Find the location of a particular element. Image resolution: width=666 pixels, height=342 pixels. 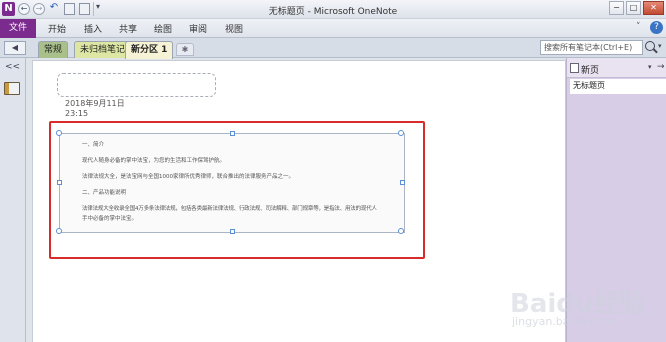

section-tab-new-section-1: 新分区 1 is located at coordinates (149, 50).